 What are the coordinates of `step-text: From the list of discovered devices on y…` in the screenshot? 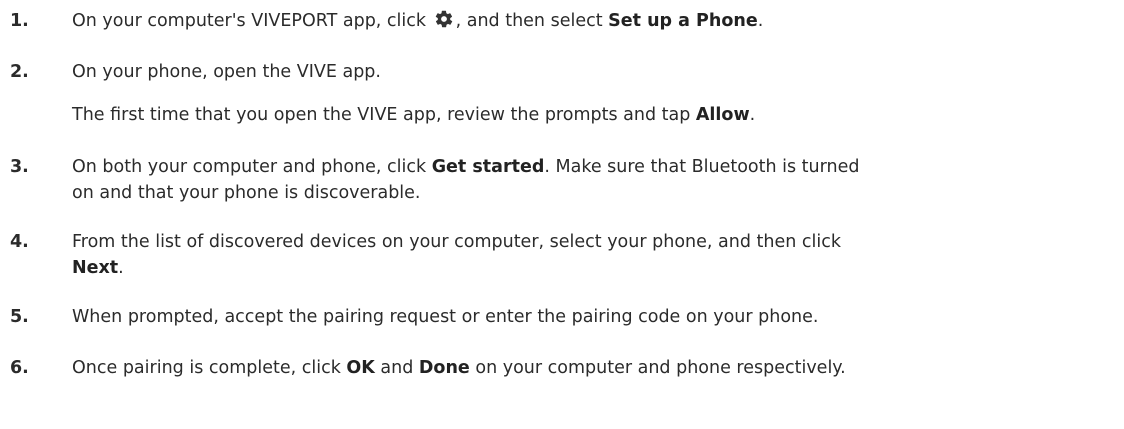 It's located at (582, 255).